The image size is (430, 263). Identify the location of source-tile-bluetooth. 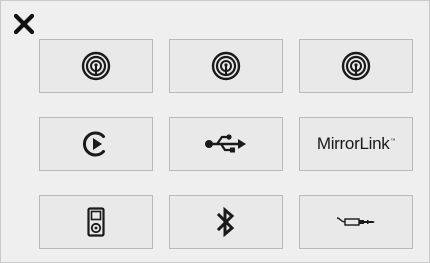
(226, 222).